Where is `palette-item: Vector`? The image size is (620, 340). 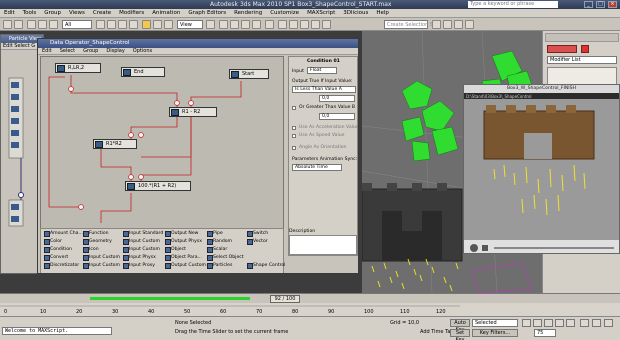
palette-item: Vector is located at coordinates (257, 242).